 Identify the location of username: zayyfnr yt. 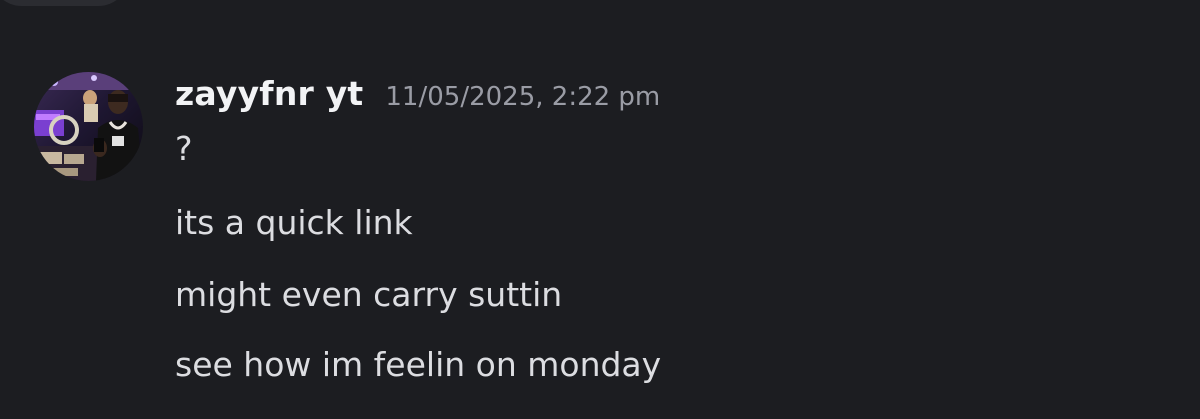
(269, 93).